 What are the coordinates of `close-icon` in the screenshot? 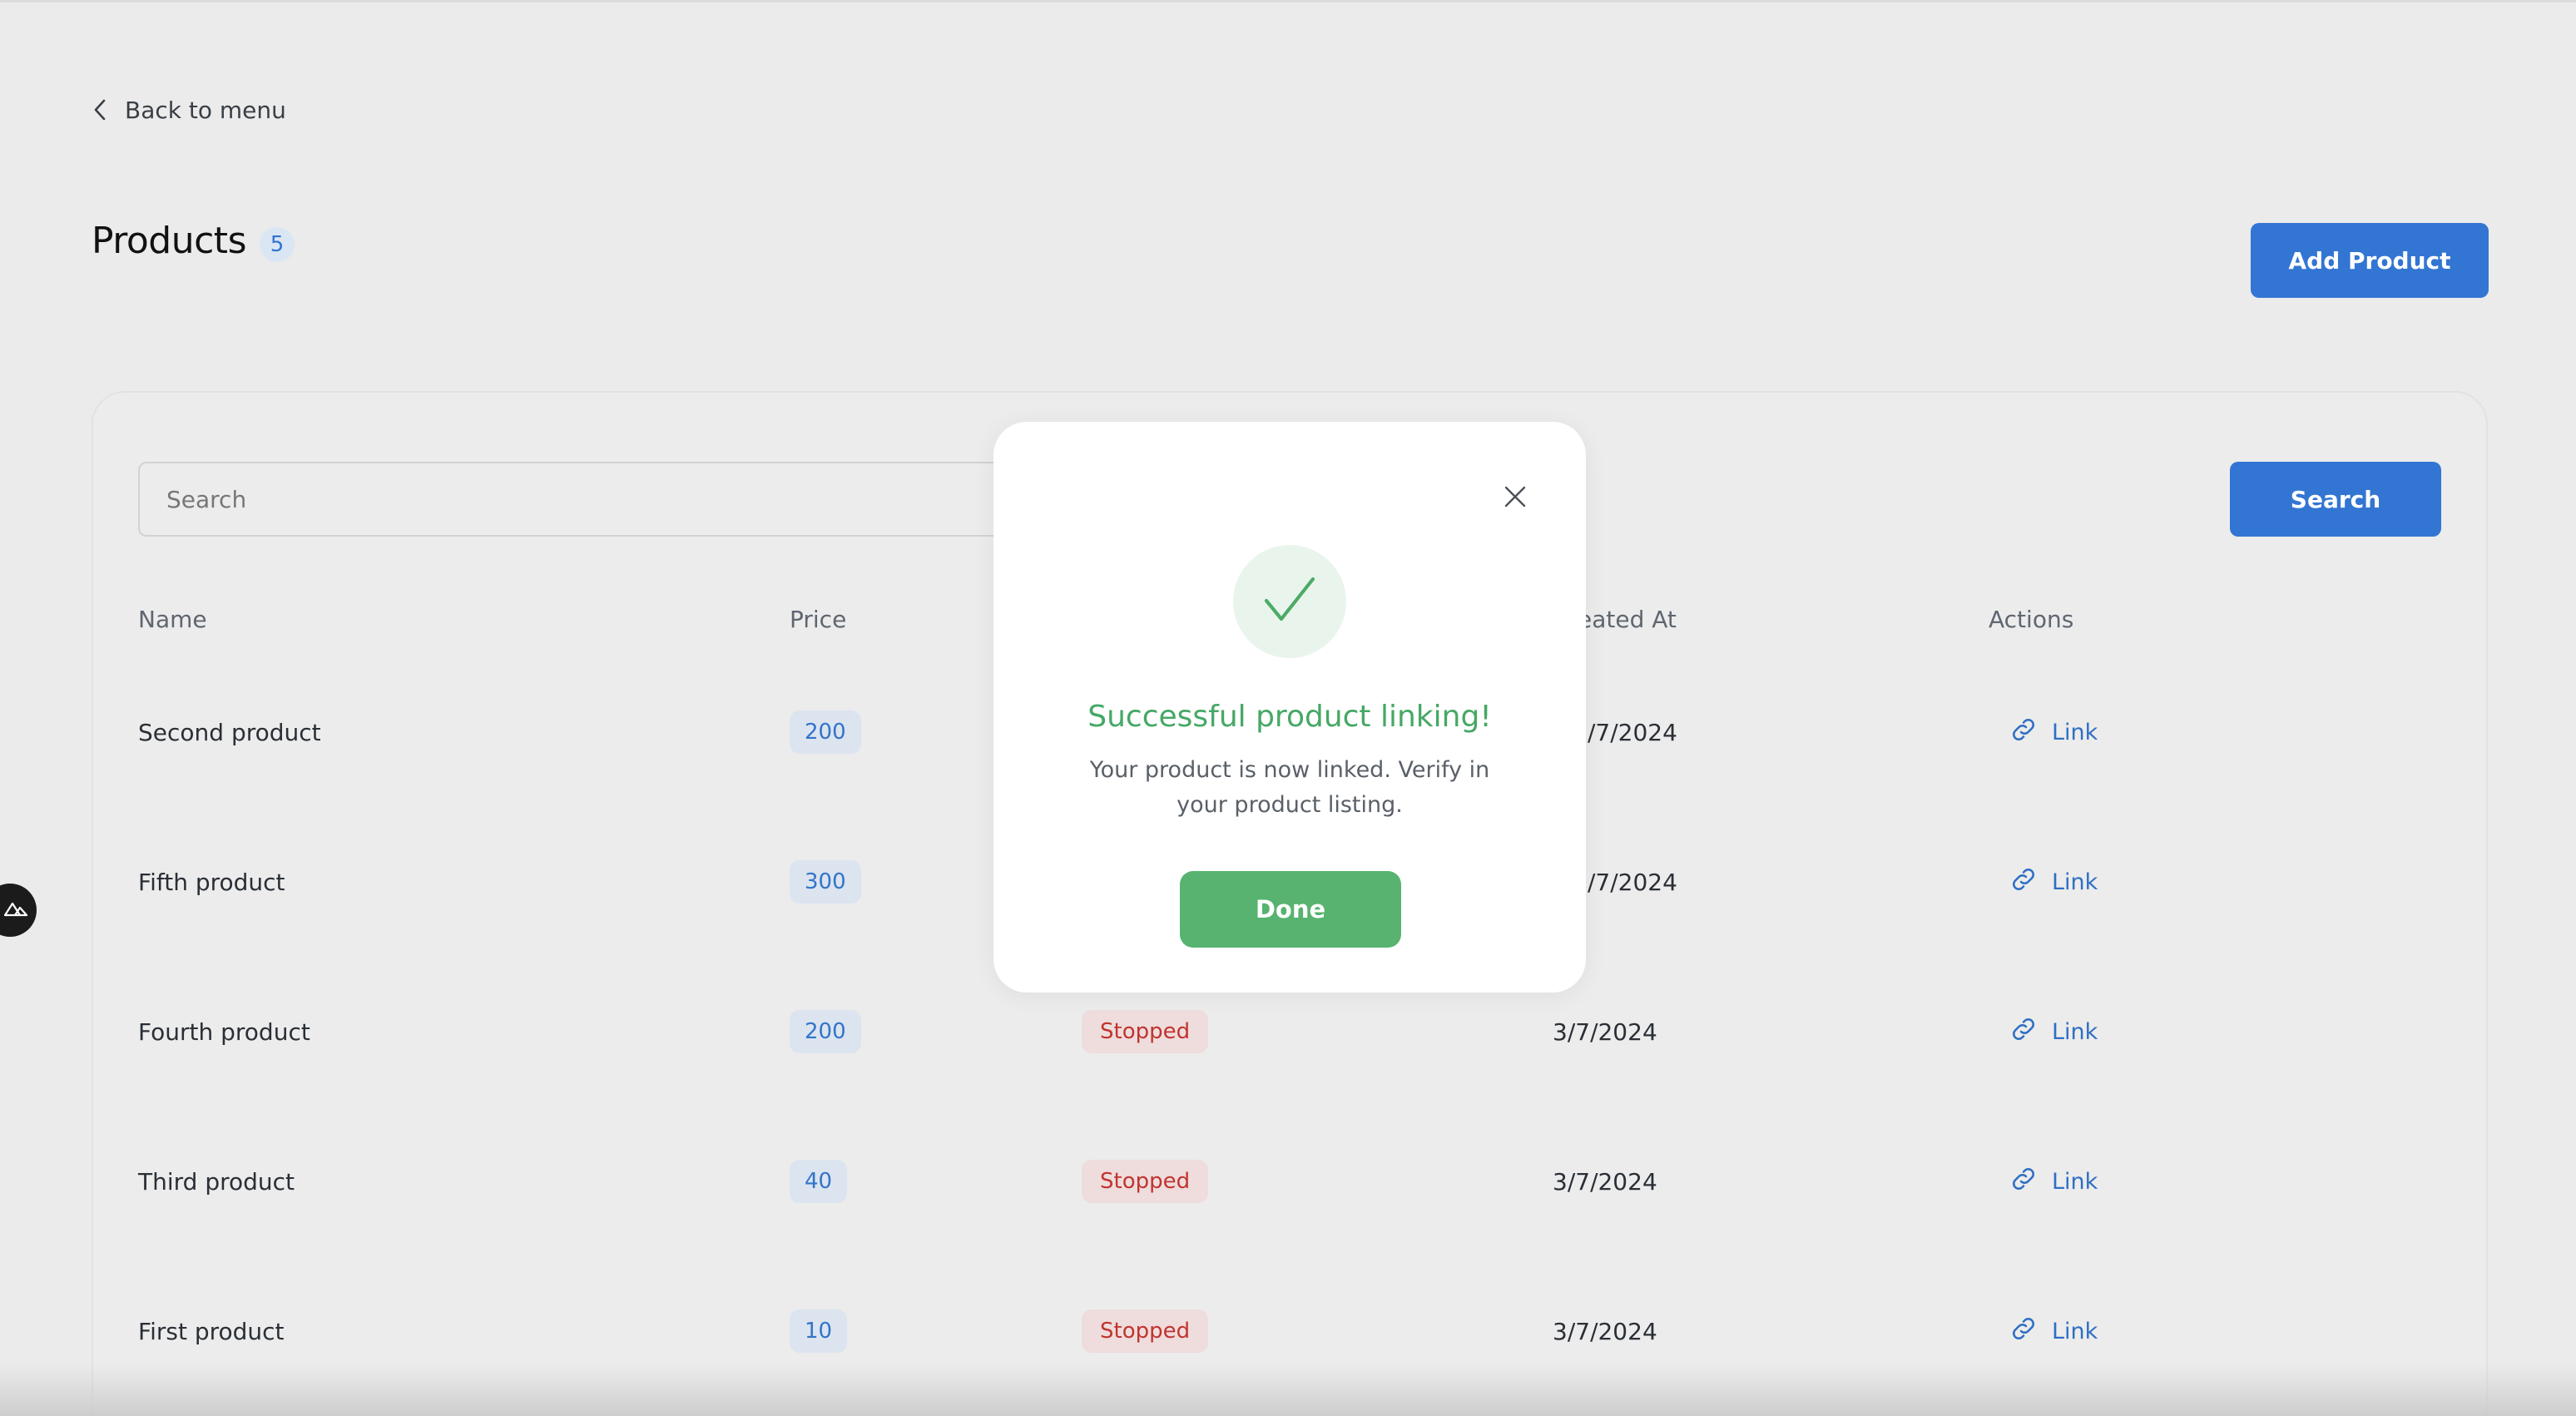 It's located at (1515, 498).